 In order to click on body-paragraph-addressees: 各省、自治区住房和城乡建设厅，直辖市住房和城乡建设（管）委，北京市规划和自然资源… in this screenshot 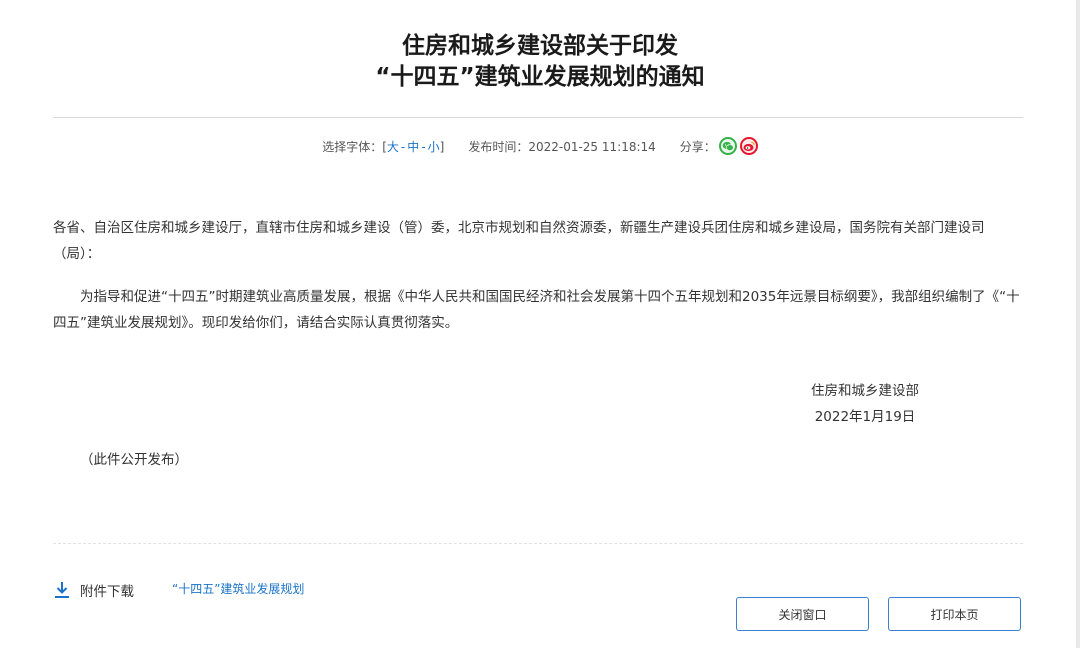, I will do `click(519, 241)`.